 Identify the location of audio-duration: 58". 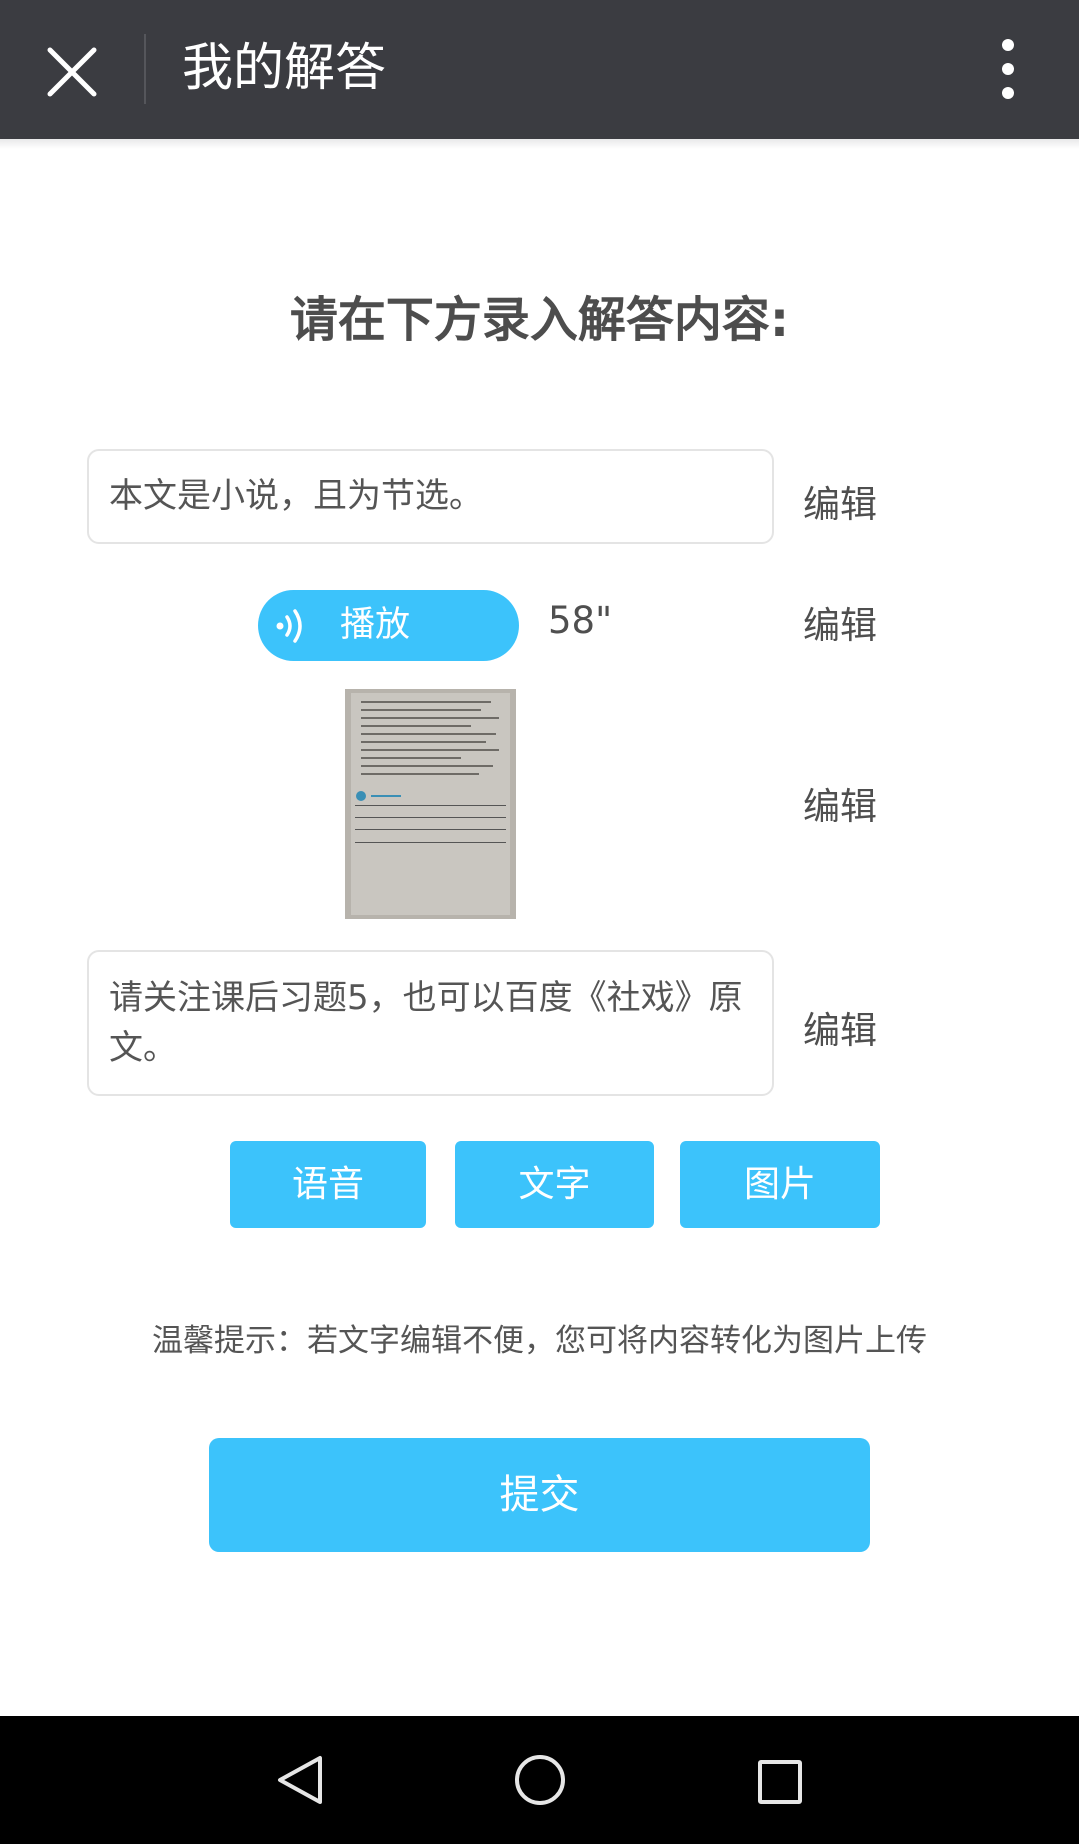
(580, 620).